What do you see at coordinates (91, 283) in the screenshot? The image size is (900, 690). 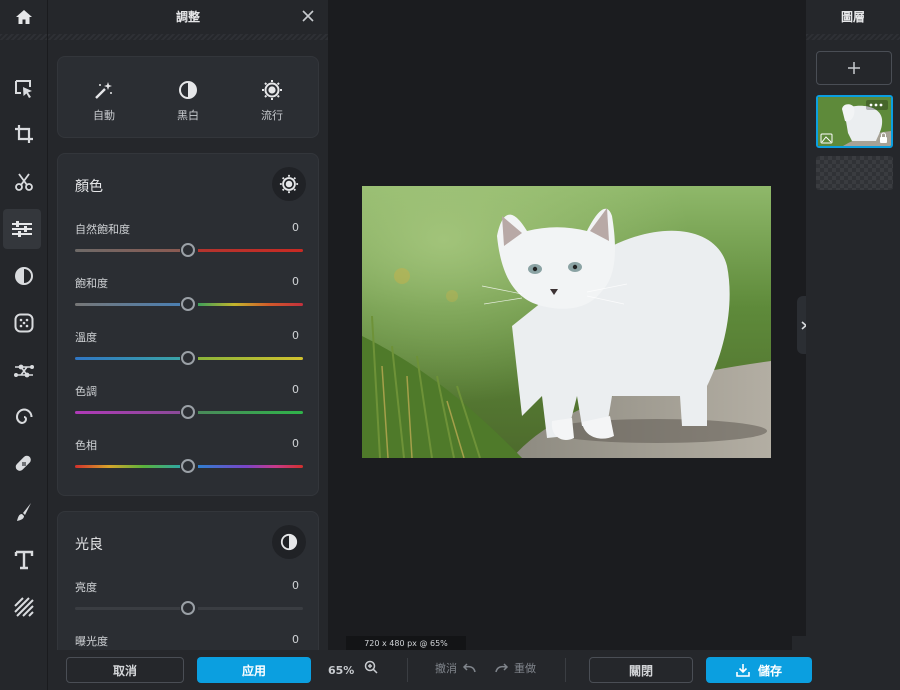 I see `slider-label: 飽和度` at bounding box center [91, 283].